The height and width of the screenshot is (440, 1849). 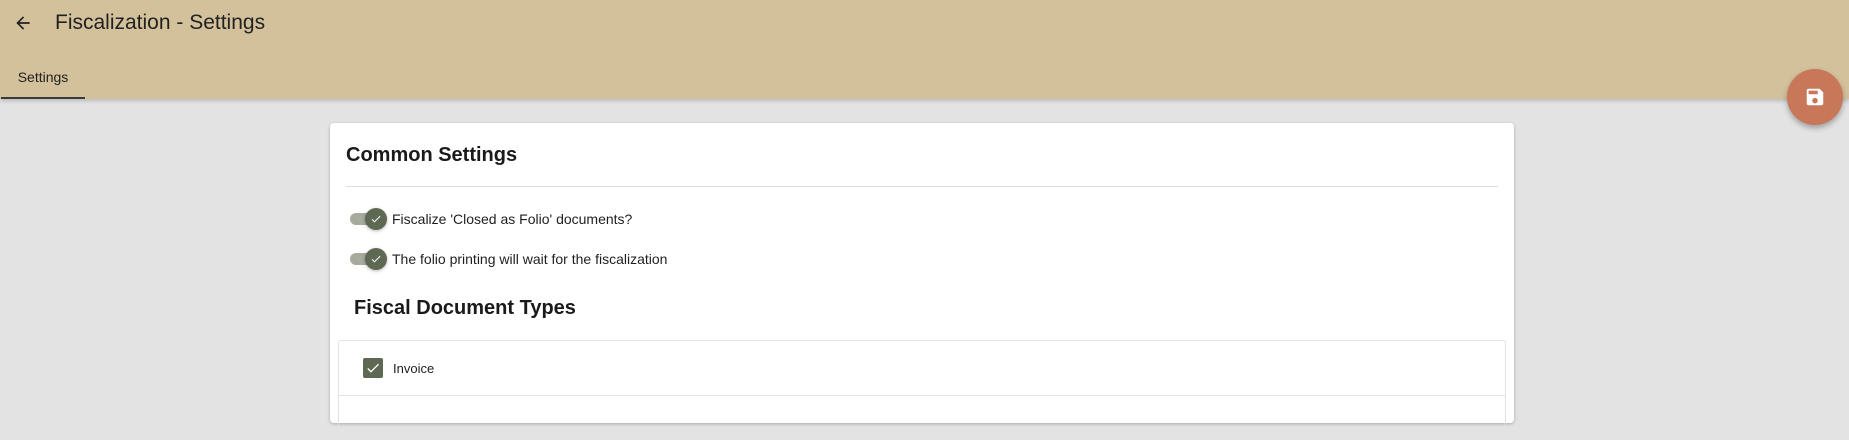 What do you see at coordinates (512, 219) in the screenshot?
I see `toggle-label: Fiscalize 'Closed as Folio' documents?` at bounding box center [512, 219].